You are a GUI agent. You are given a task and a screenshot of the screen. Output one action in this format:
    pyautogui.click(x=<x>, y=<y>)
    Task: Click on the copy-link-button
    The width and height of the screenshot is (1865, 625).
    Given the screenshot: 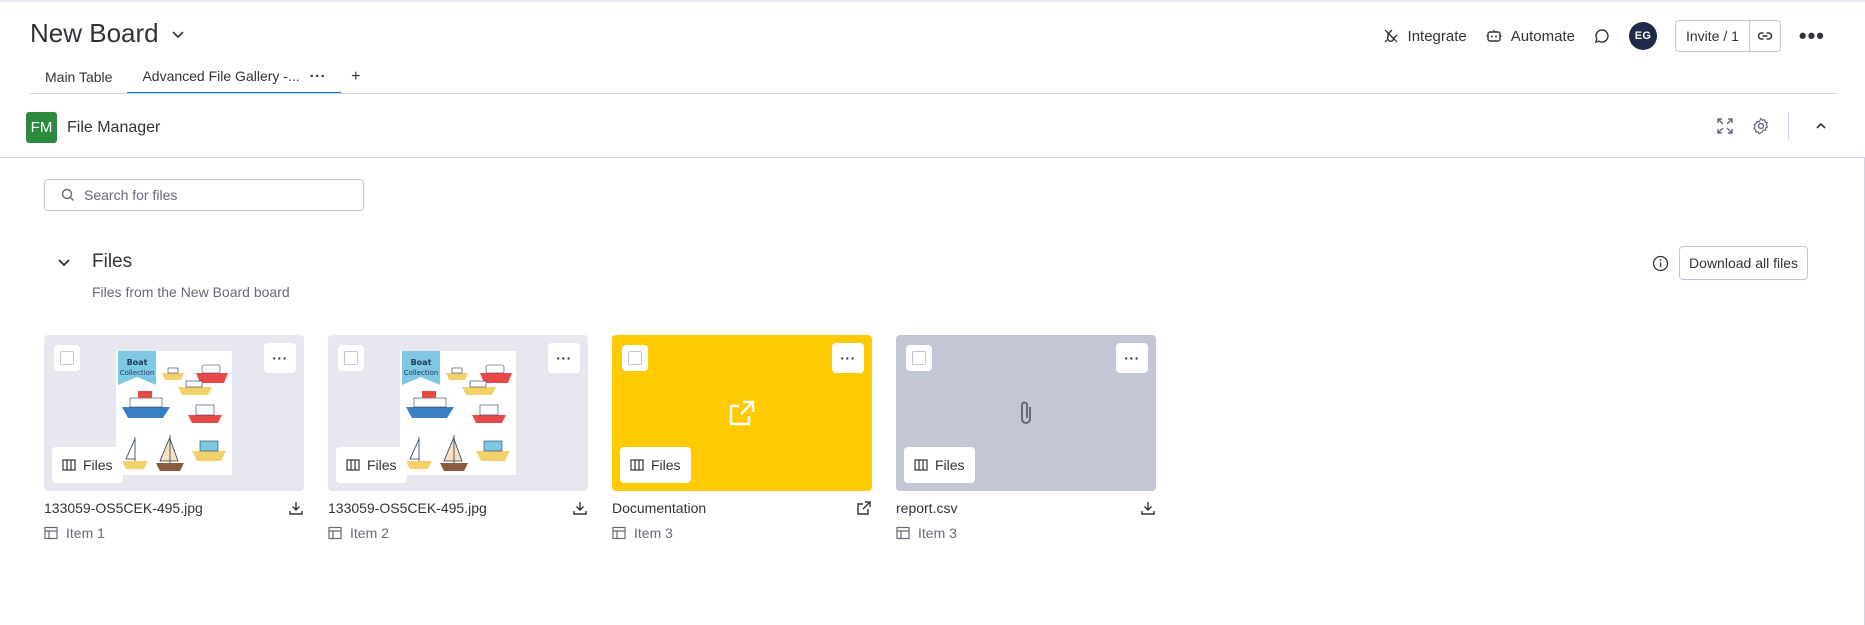 What is the action you would take?
    pyautogui.click(x=1765, y=36)
    